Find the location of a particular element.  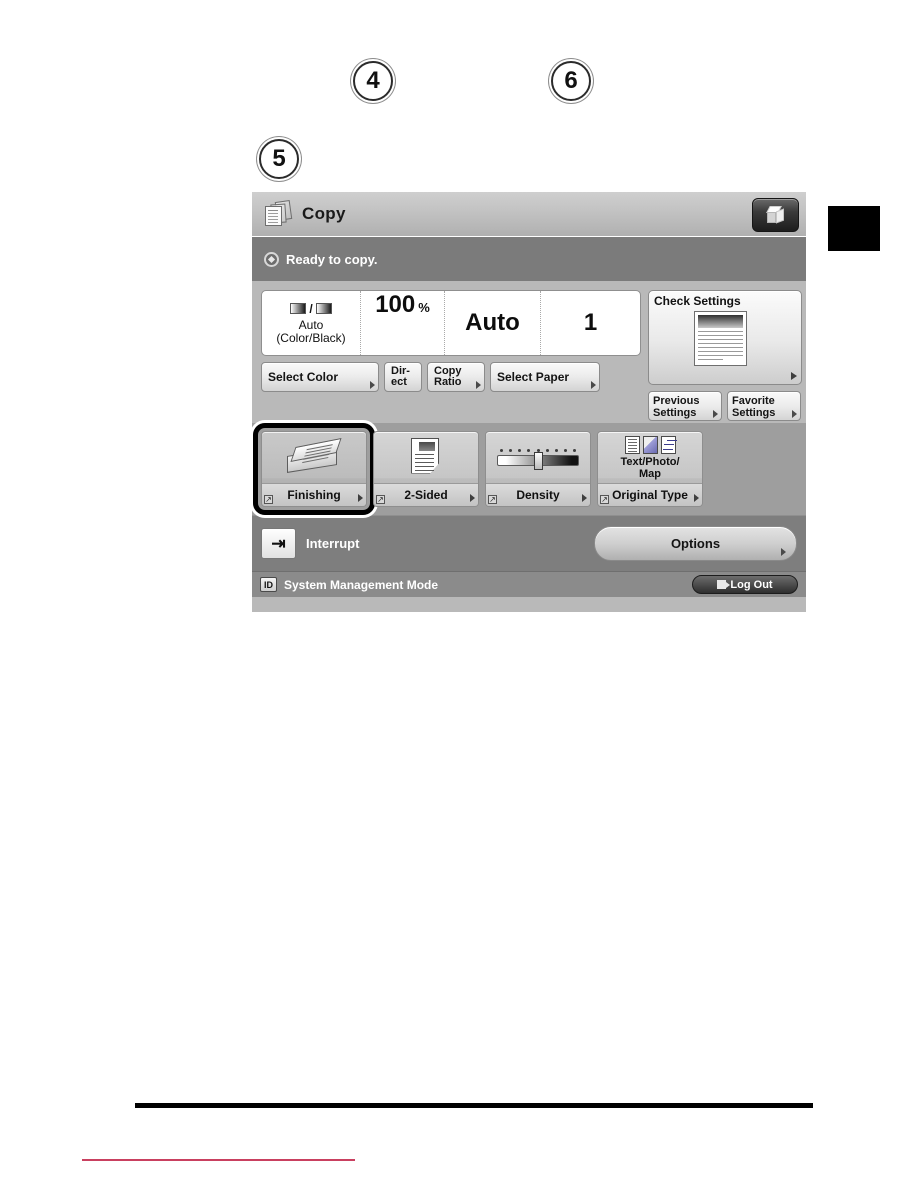

callout-number: 5 is located at coordinates (279, 158).